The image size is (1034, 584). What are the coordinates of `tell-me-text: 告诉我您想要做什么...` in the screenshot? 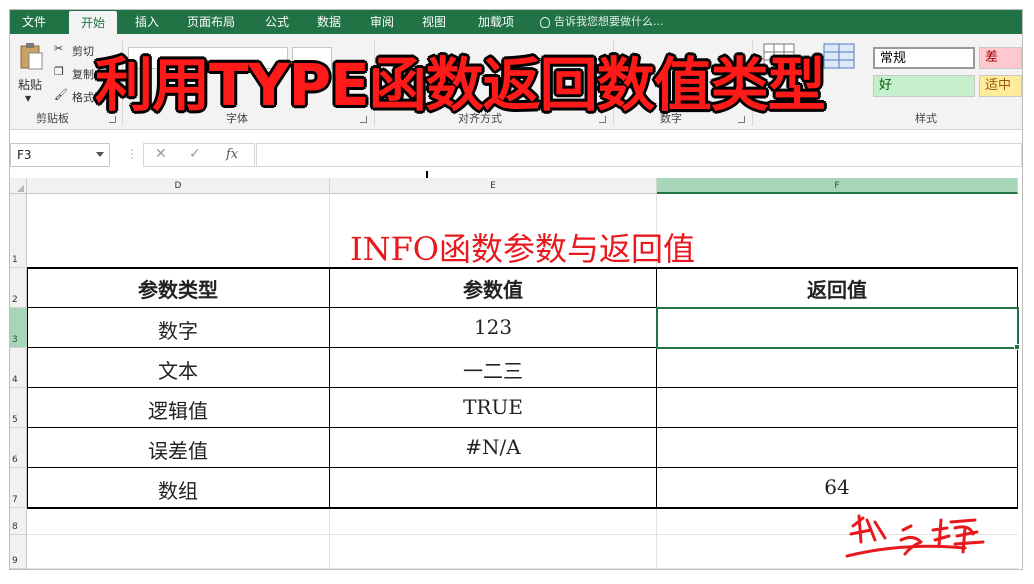 It's located at (609, 21).